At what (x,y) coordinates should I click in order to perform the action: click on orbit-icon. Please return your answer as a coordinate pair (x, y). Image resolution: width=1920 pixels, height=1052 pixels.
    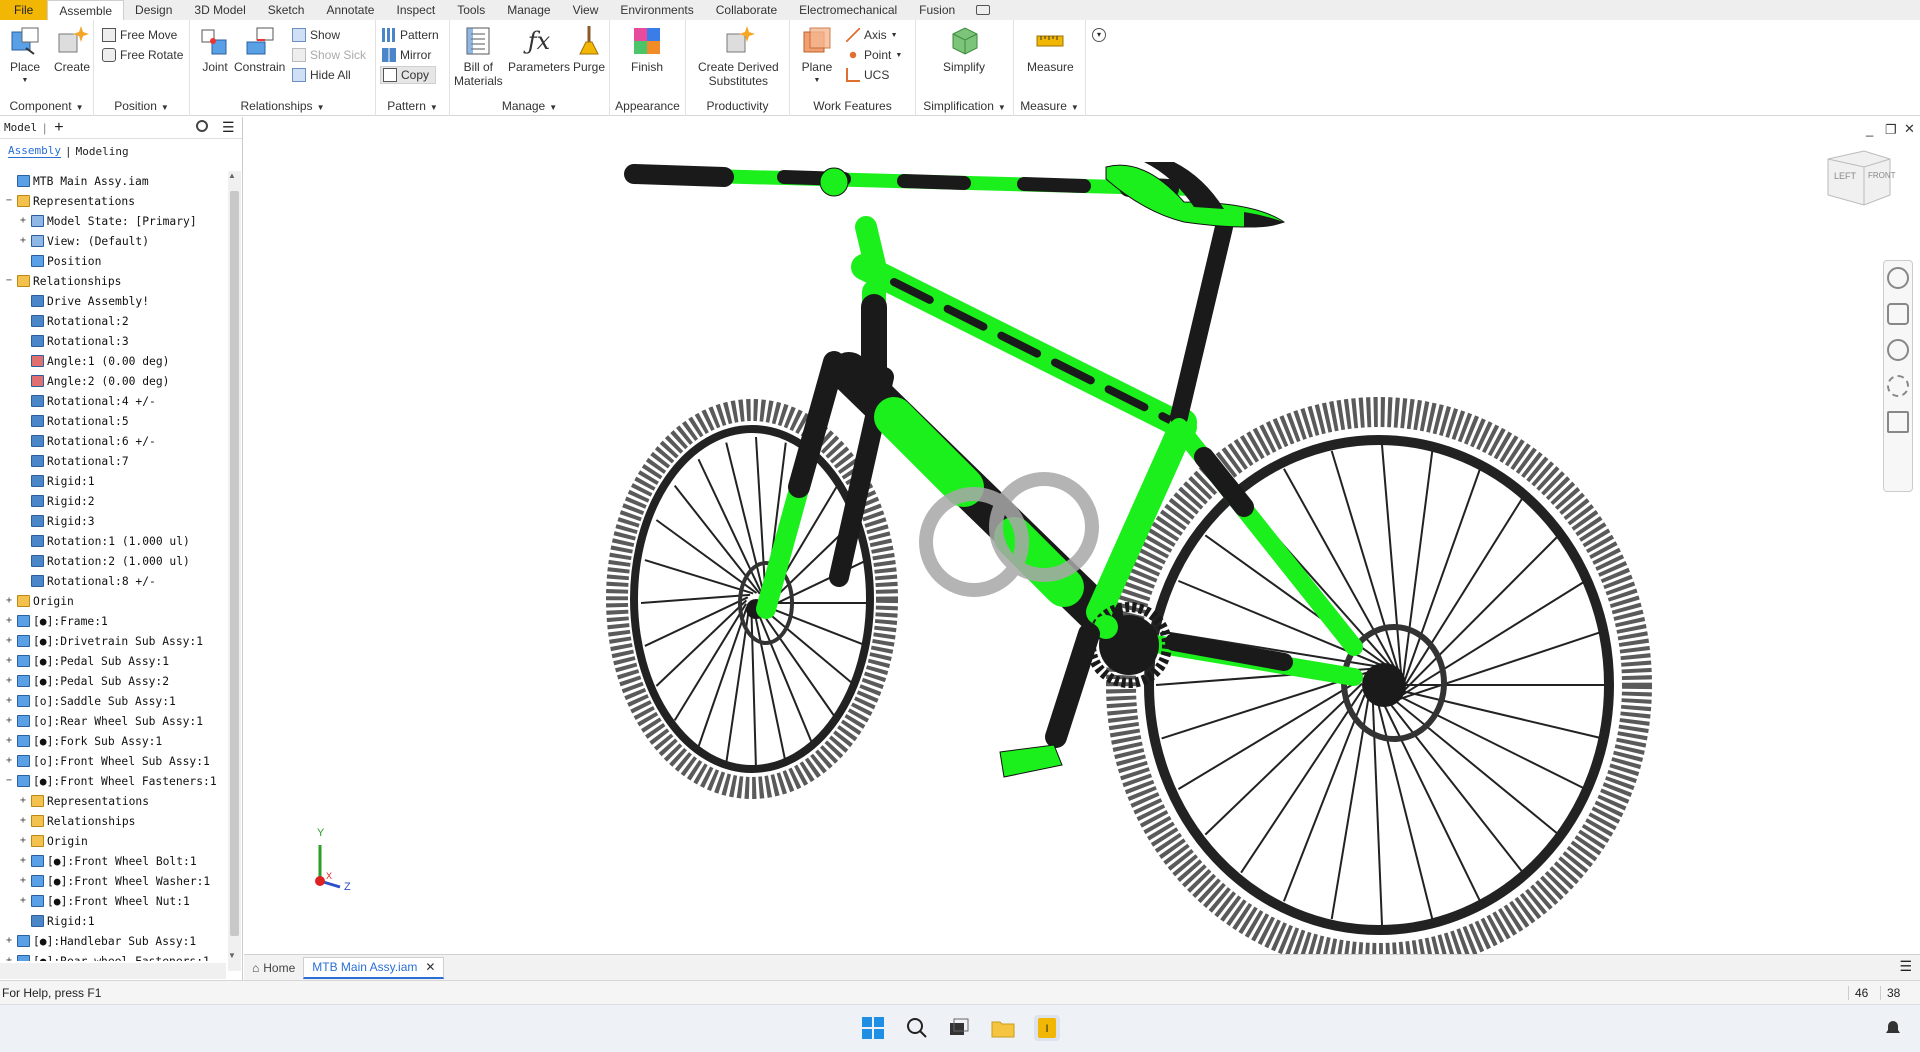
    Looking at the image, I should click on (1898, 386).